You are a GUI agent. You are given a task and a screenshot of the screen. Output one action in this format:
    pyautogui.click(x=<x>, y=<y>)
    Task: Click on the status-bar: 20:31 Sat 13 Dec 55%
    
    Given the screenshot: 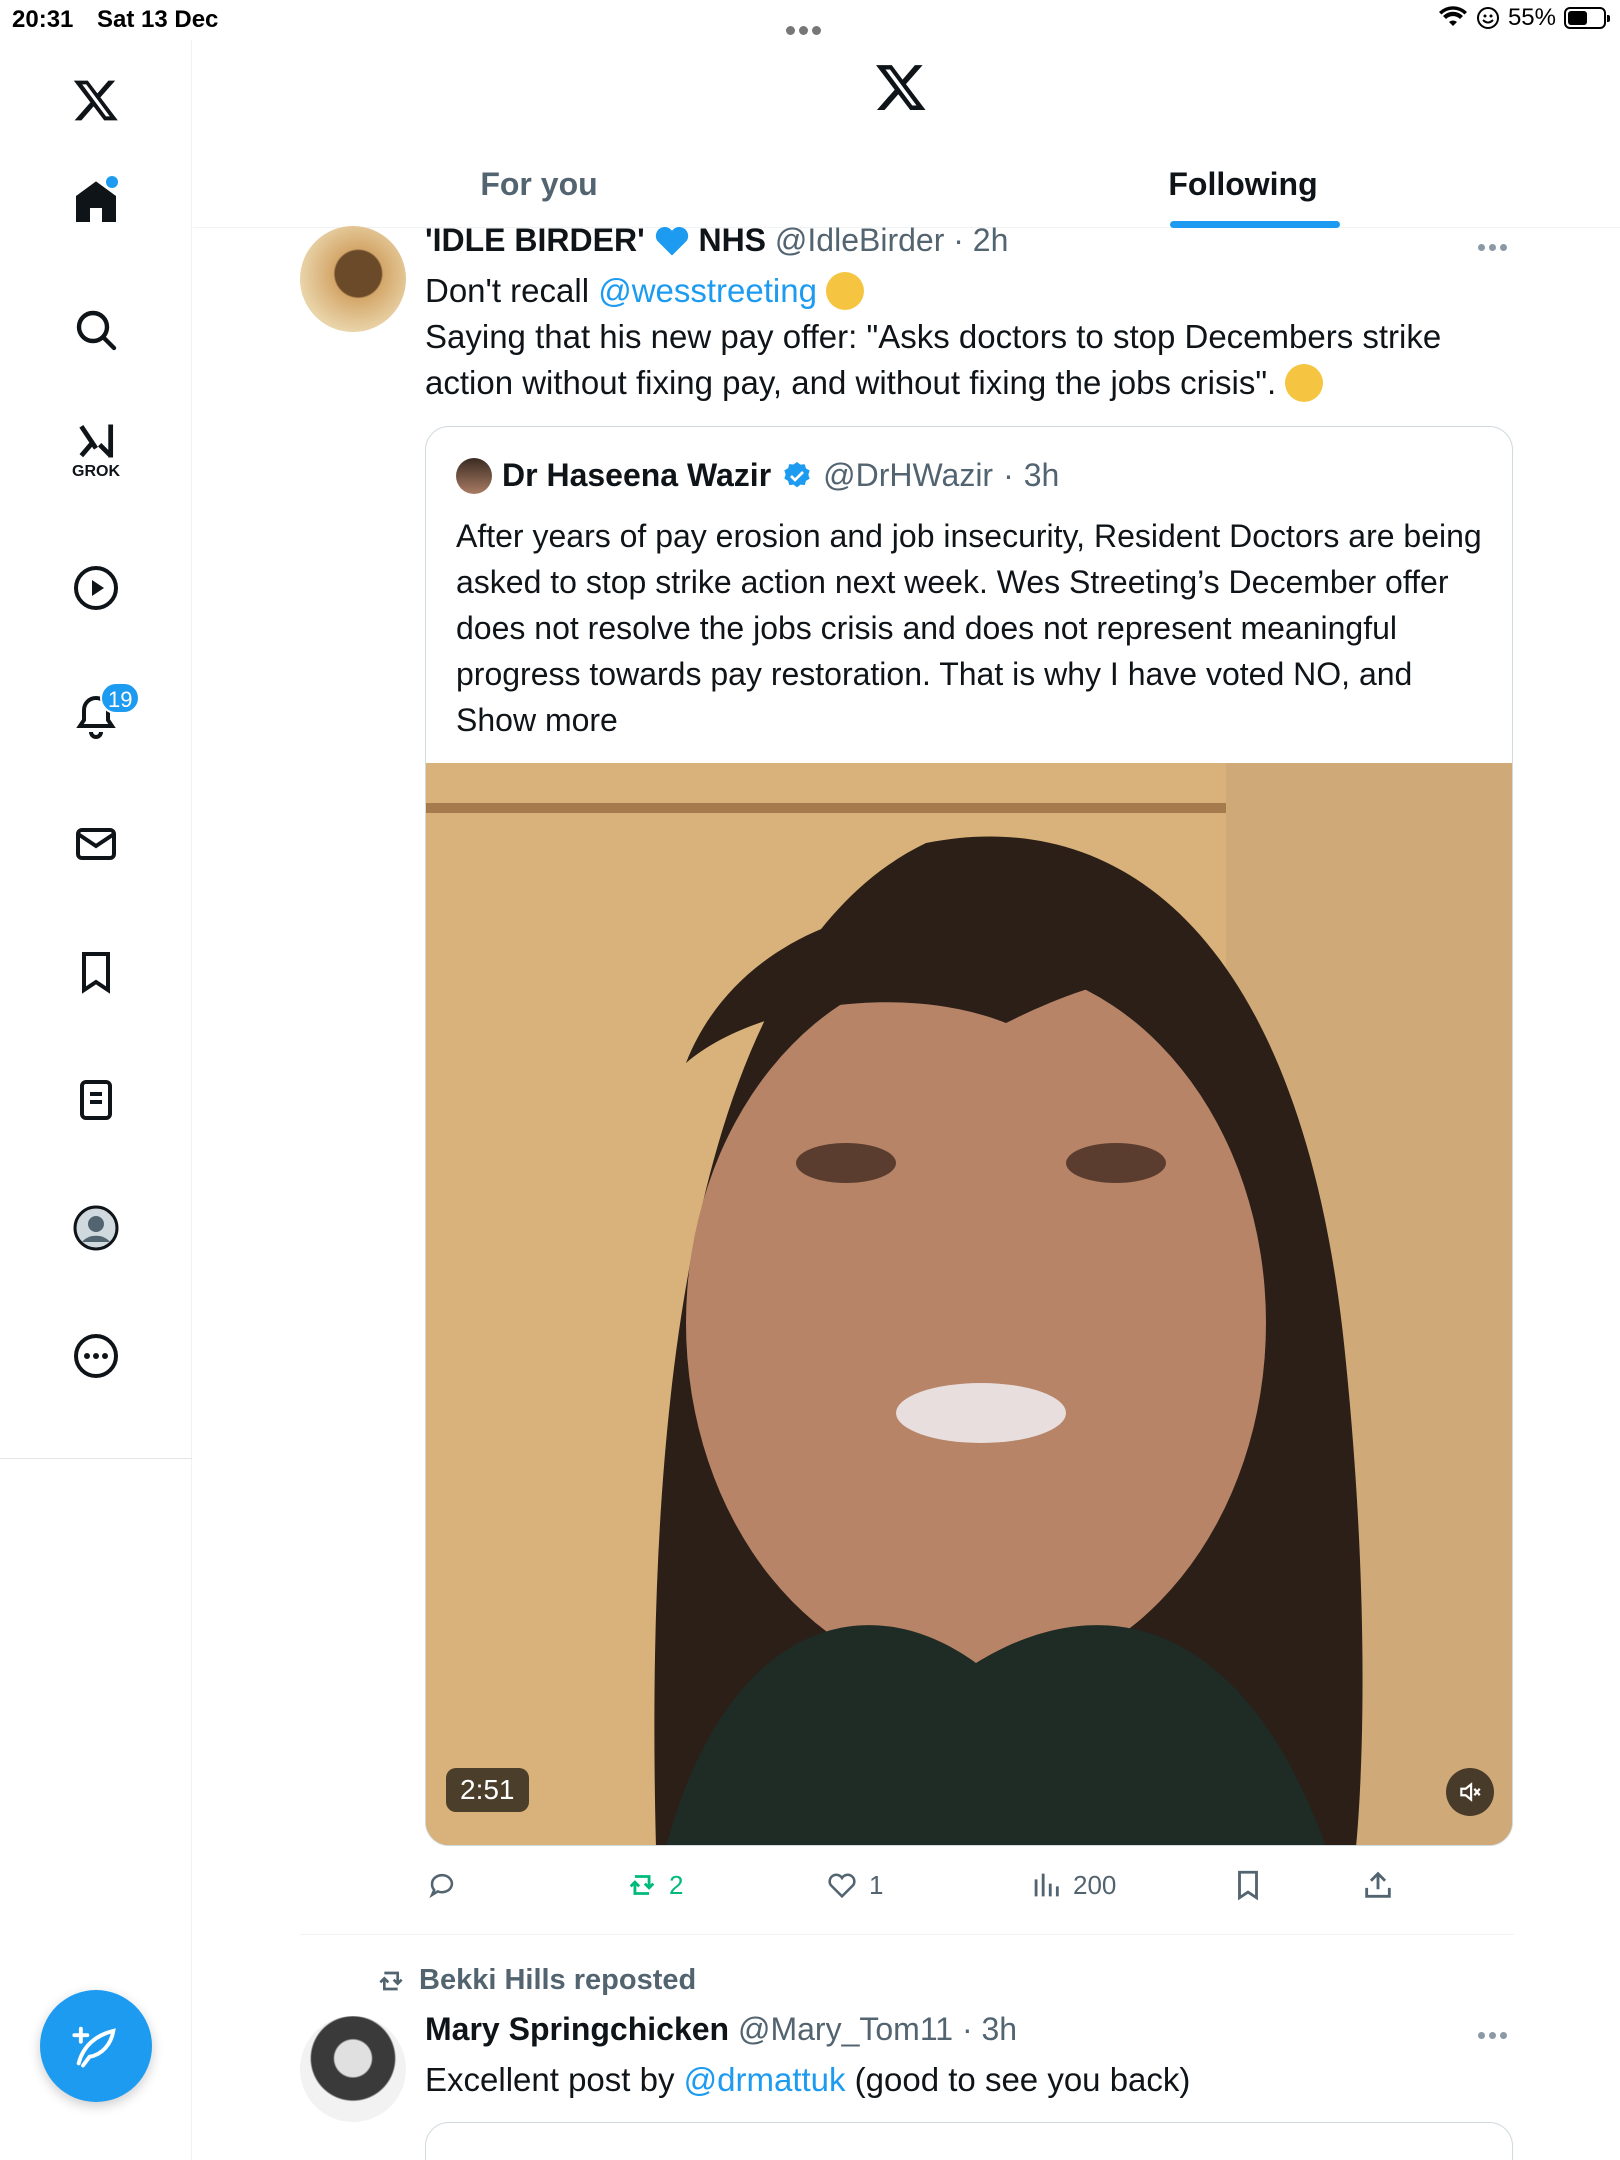 What is the action you would take?
    pyautogui.click(x=810, y=20)
    